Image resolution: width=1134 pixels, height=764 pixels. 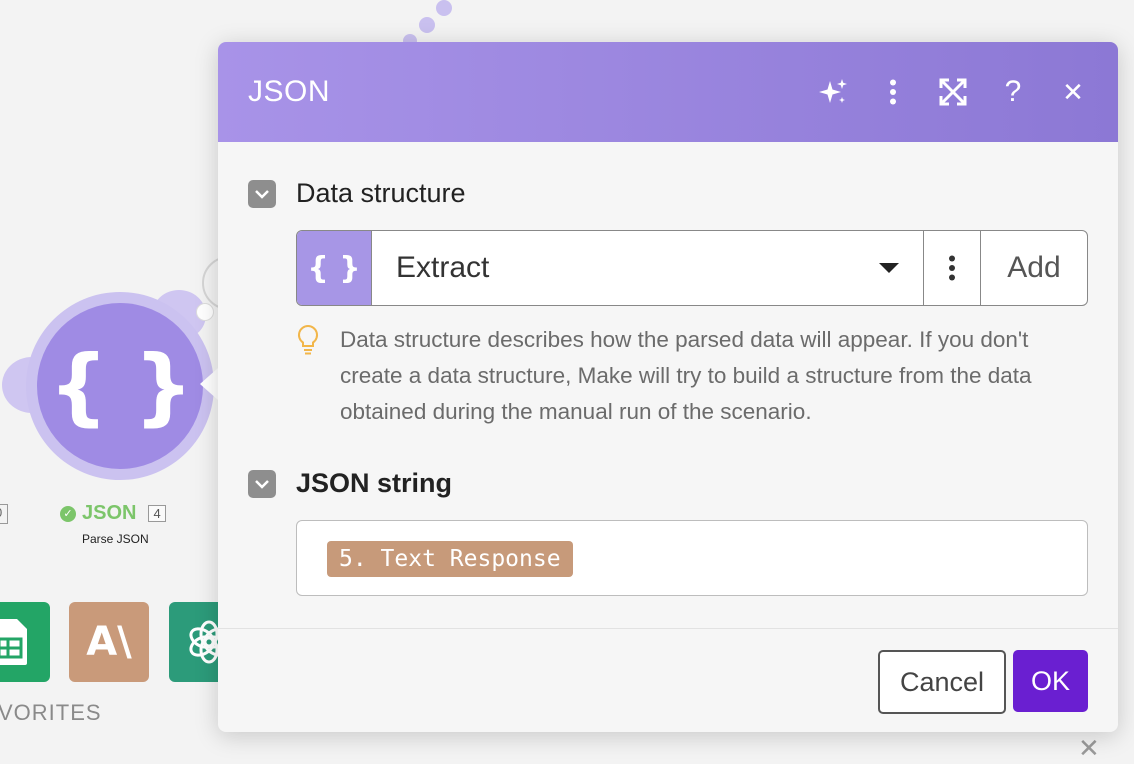 I want to click on module-id-badge: 4, so click(x=157, y=513).